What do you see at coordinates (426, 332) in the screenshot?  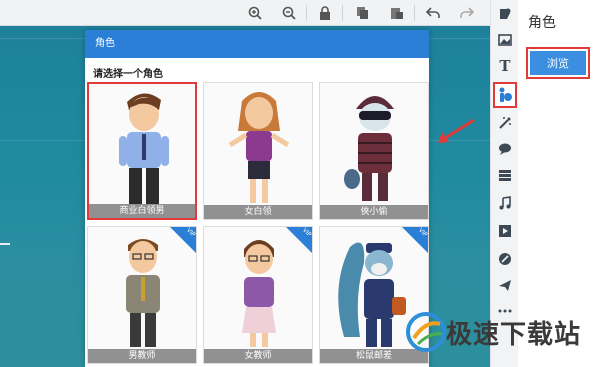 I see `watermark-logo-icon` at bounding box center [426, 332].